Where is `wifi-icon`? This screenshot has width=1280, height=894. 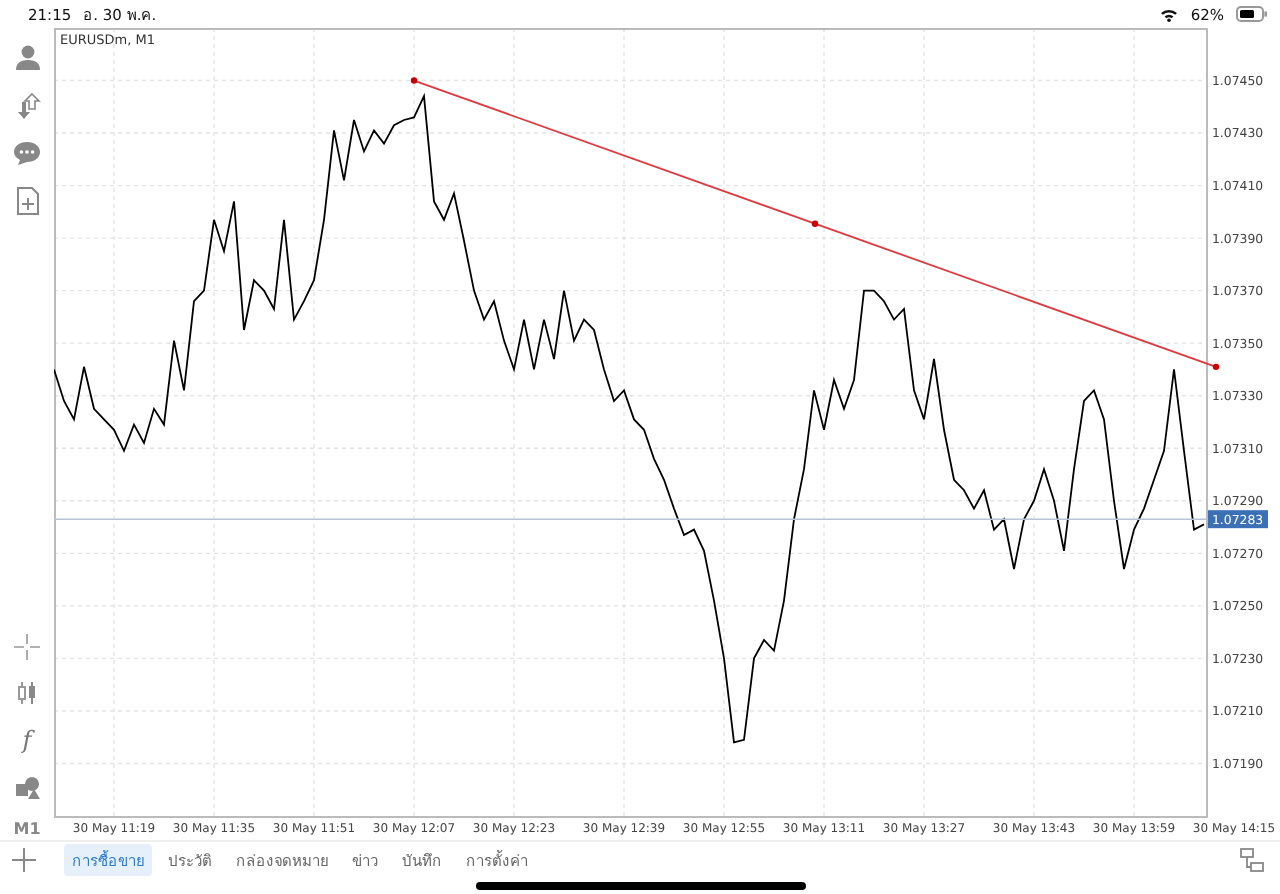
wifi-icon is located at coordinates (1169, 14).